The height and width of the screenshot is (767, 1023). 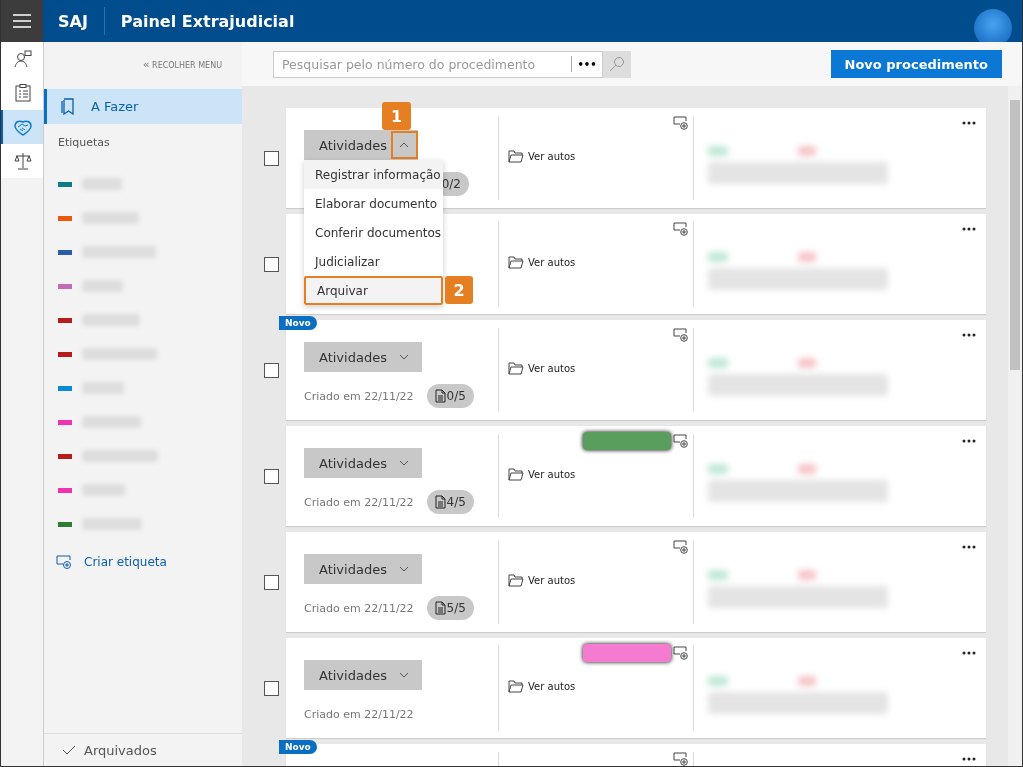 I want to click on section-heading: Etiquetas, so click(x=84, y=142).